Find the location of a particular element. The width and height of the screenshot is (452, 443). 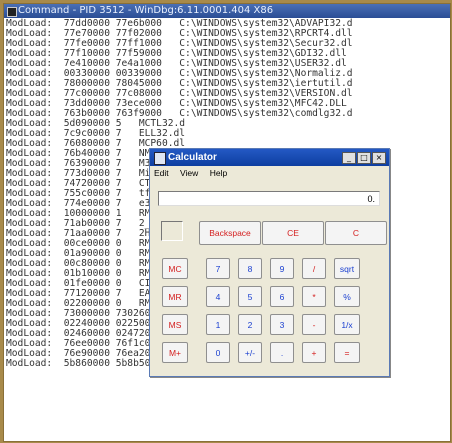

minimize-button: _ is located at coordinates (349, 158).